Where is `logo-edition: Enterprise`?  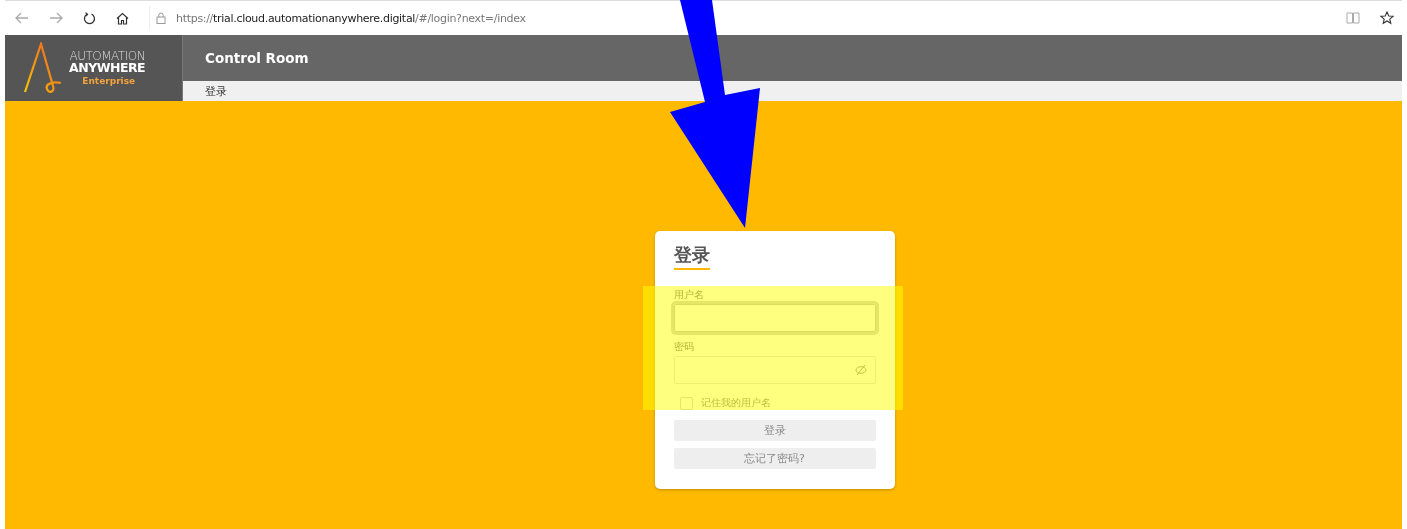 logo-edition: Enterprise is located at coordinates (109, 82).